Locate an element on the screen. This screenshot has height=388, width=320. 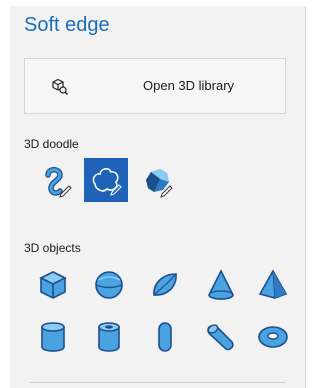
cube-icon is located at coordinates (53, 285).